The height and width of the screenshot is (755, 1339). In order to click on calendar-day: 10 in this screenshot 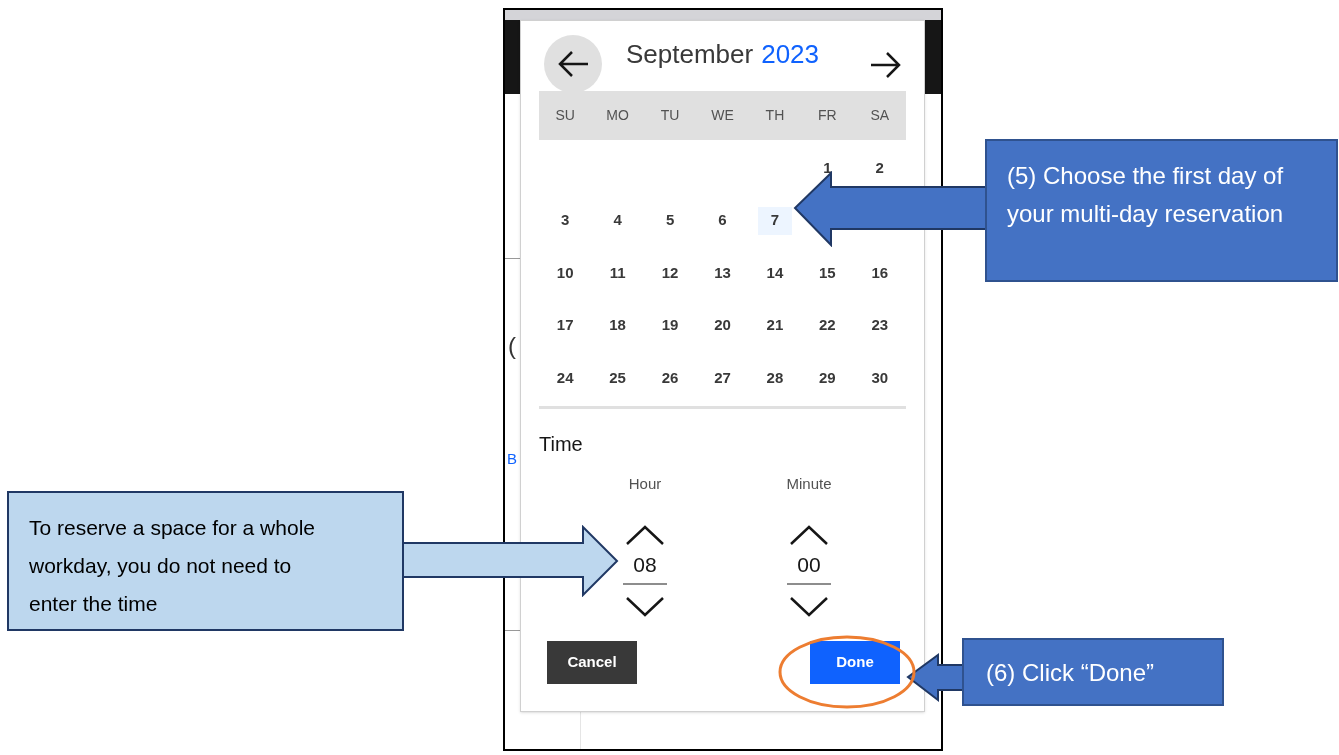, I will do `click(565, 272)`.